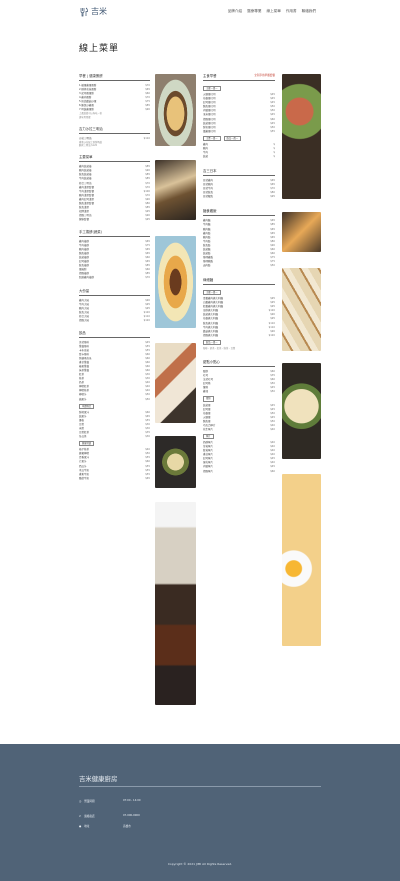 The image size is (400, 881). I want to click on nav-book: 作用書, so click(291, 11).